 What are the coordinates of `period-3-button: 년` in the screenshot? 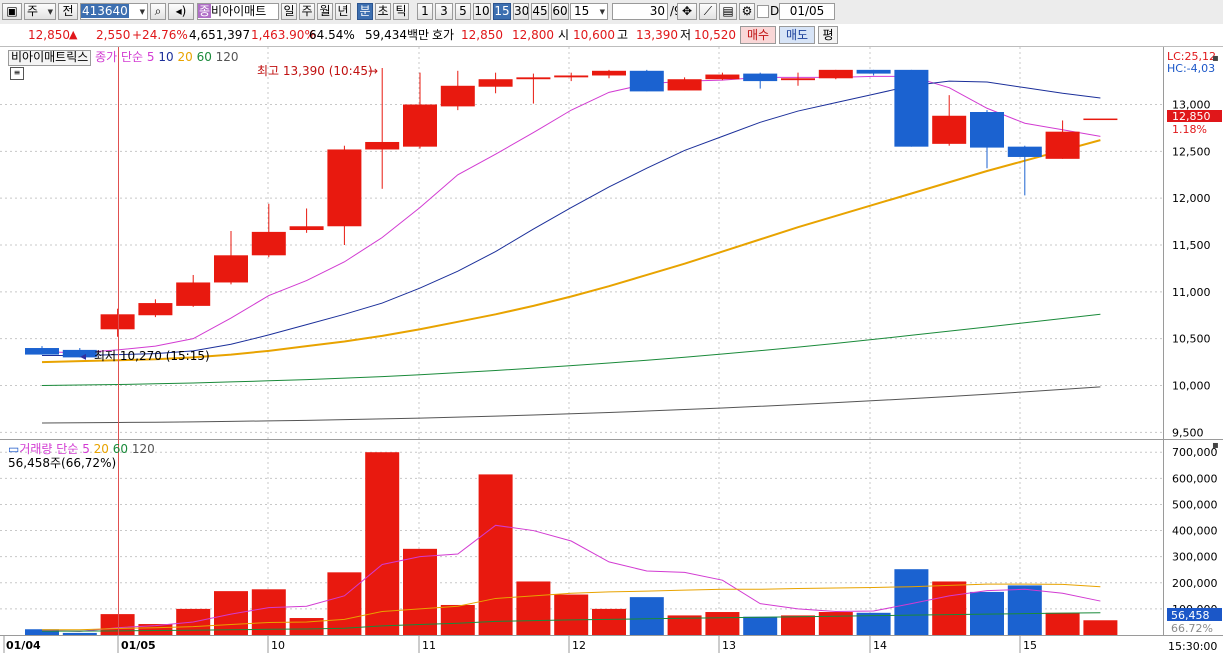 It's located at (343, 11).